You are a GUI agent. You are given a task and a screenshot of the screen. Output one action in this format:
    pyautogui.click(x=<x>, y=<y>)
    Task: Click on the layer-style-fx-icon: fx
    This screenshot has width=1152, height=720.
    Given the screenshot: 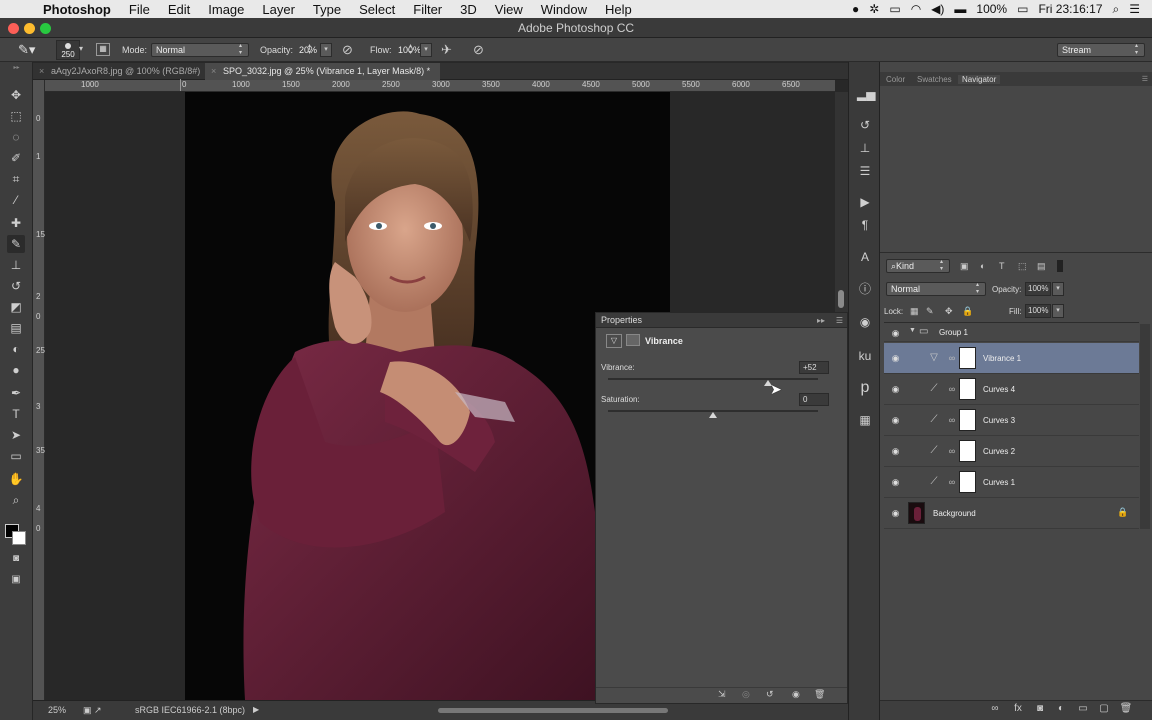 What is the action you would take?
    pyautogui.click(x=1018, y=709)
    